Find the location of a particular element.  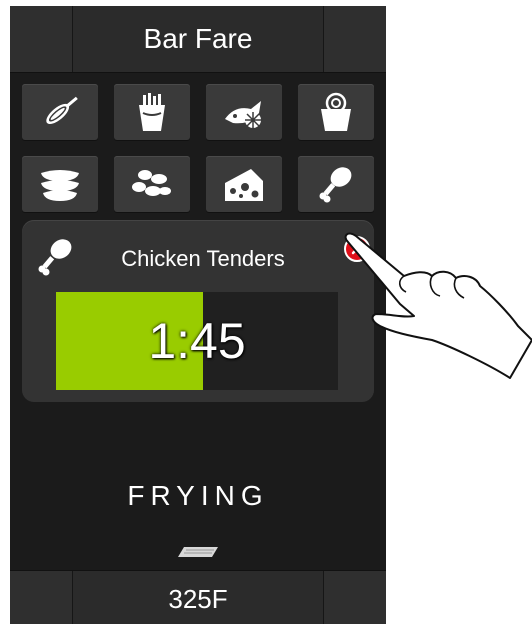

timer-item-name: Chicken Tenders is located at coordinates (203, 258).